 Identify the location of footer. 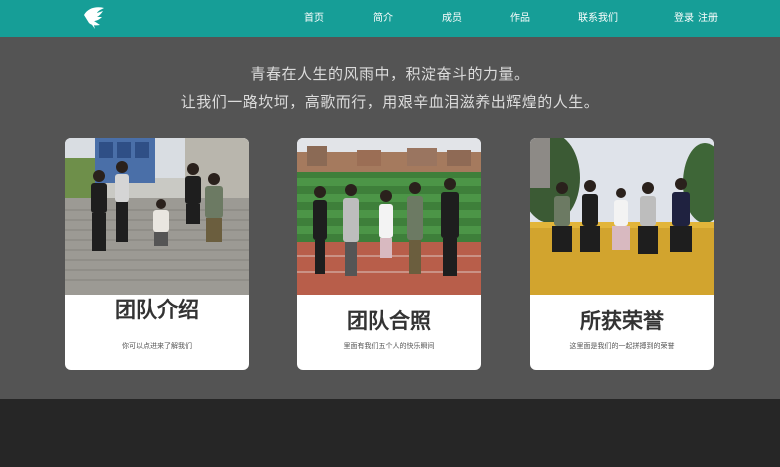
(390, 433).